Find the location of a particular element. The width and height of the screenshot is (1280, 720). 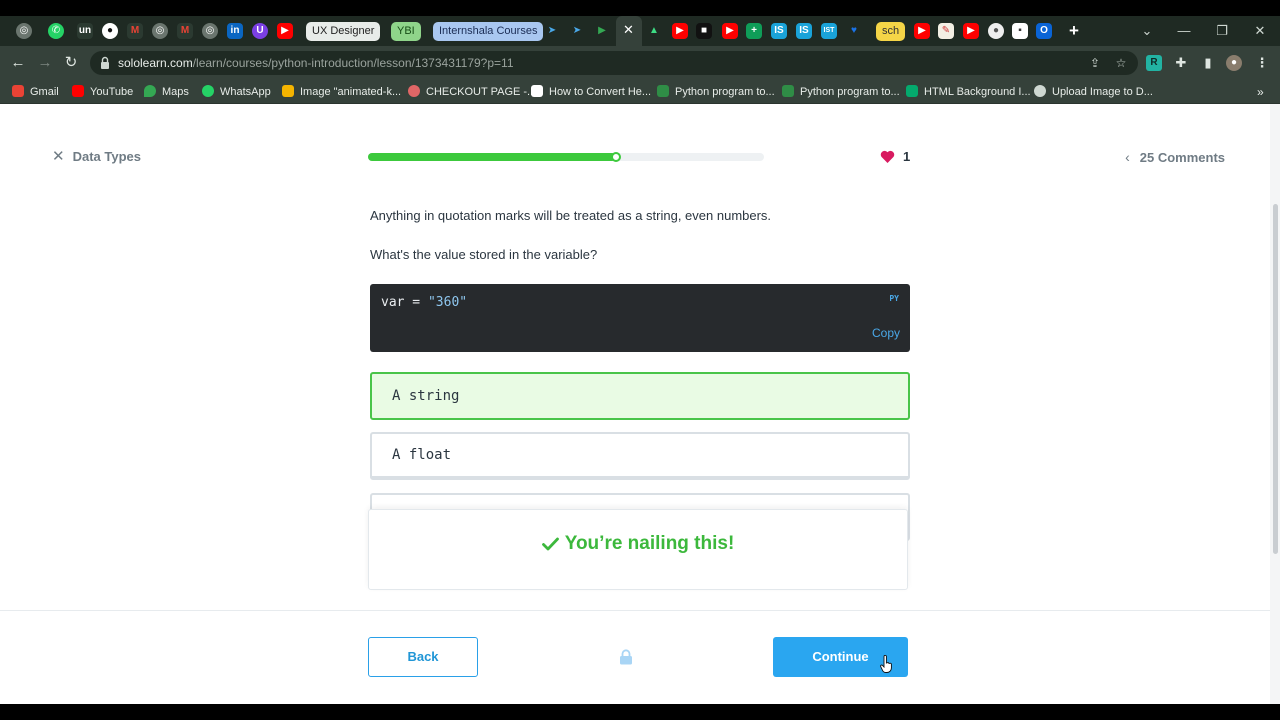

tab-paint-icon: ✎ is located at coordinates (946, 31).